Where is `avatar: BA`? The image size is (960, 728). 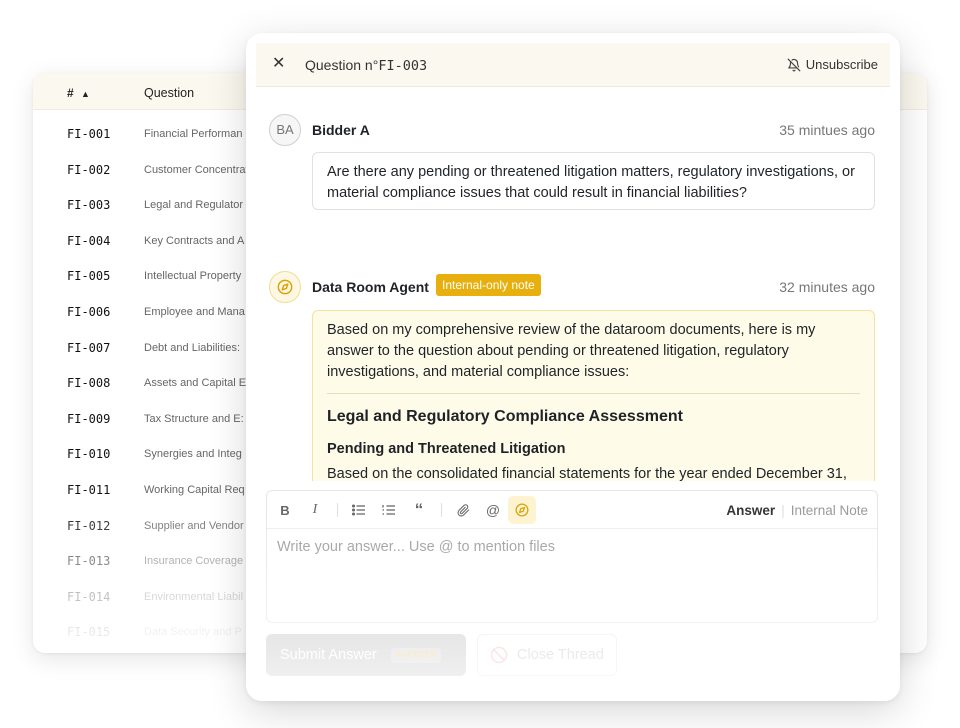 avatar: BA is located at coordinates (285, 130).